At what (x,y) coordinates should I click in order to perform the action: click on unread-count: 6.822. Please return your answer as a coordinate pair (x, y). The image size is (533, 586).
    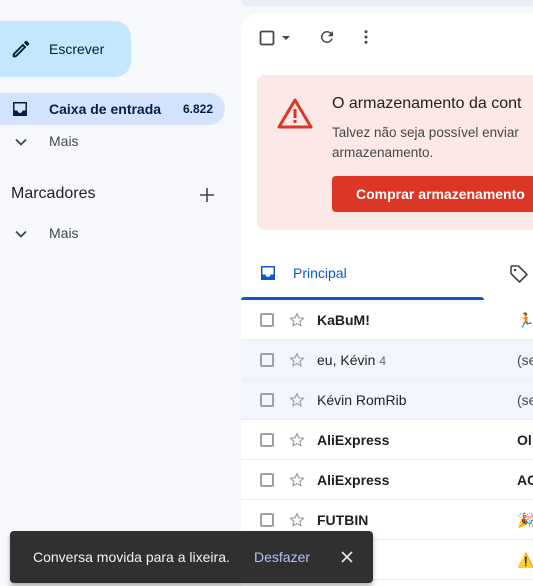
    Looking at the image, I should click on (197, 109).